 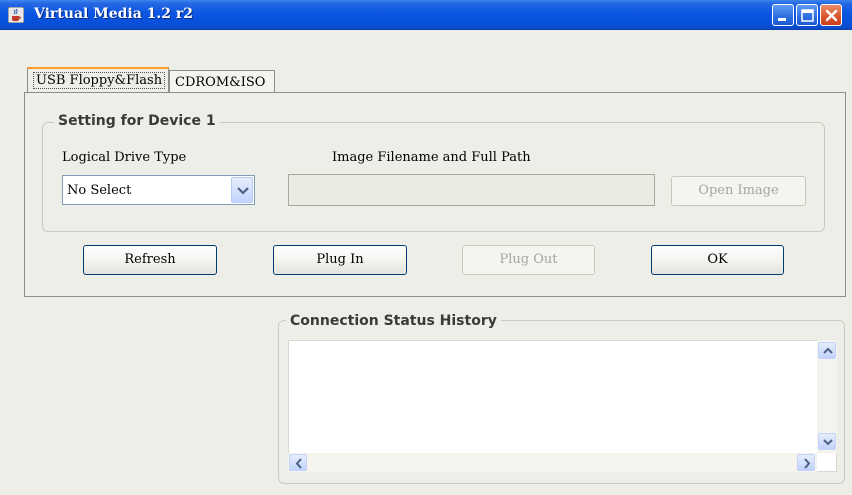 I want to click on dropdown-button, so click(x=242, y=190).